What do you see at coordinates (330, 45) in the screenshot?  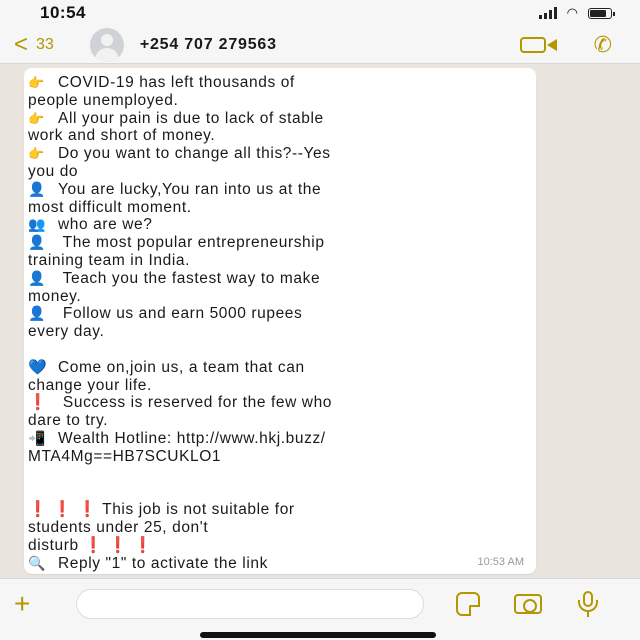 I see `contact-name: +254 707 279563` at bounding box center [330, 45].